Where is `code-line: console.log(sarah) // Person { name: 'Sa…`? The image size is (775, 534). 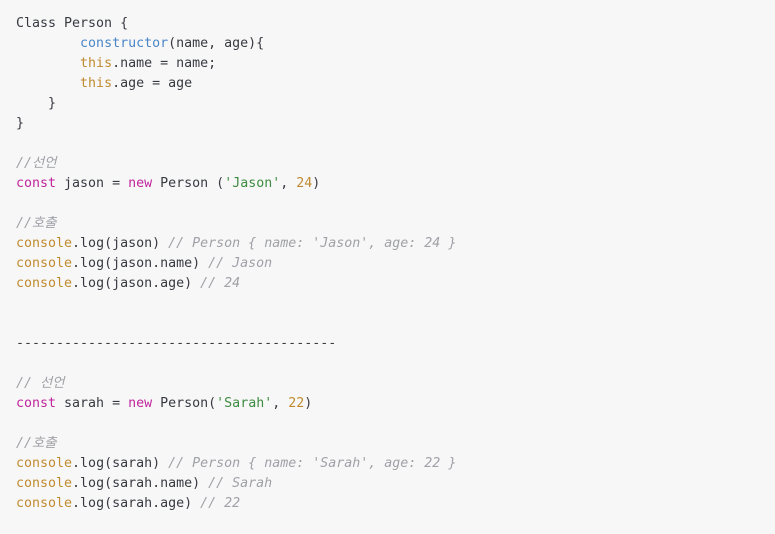
code-line: console.log(sarah) // Person { name: 'Sa… is located at coordinates (395, 464).